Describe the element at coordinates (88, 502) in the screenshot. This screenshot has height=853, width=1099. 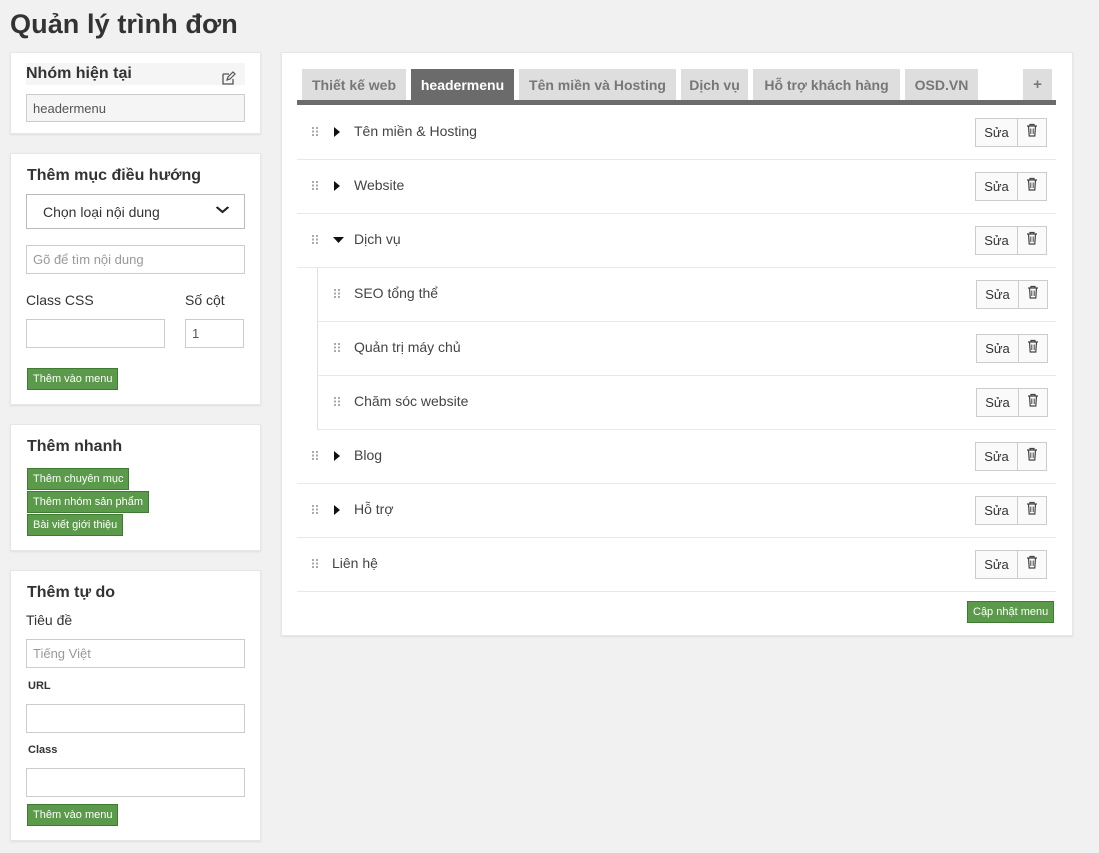
I see `add-product-group-button: Thêm nhóm sản phẩm` at that location.